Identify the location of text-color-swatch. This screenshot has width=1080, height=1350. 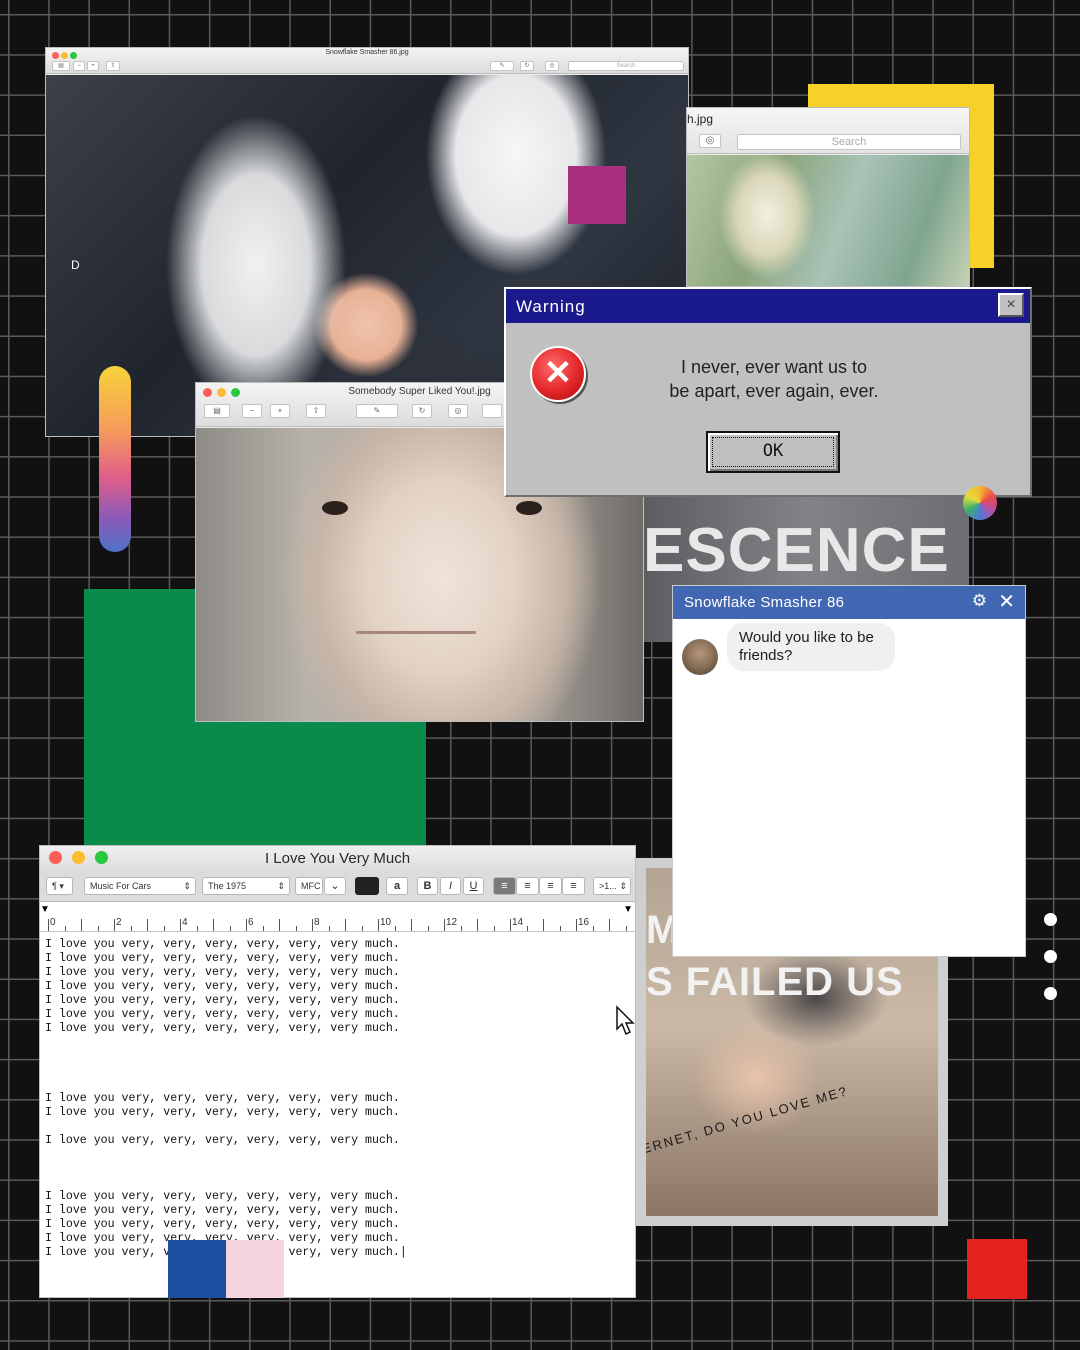
(367, 886).